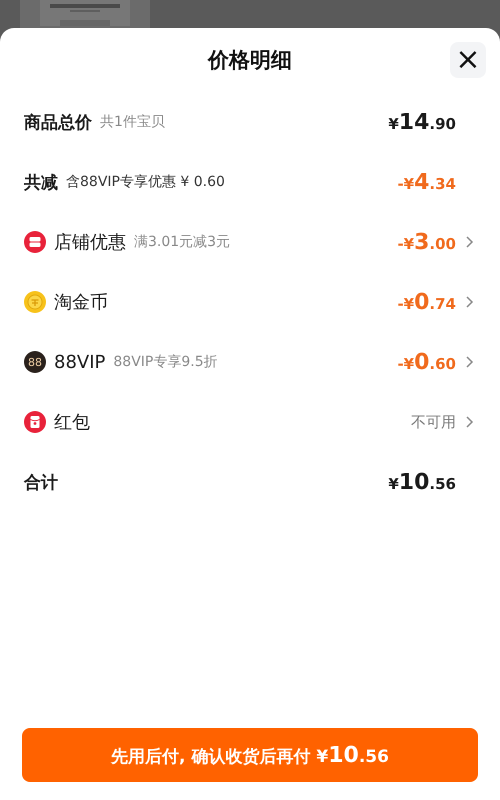 The image size is (500, 800). Describe the element at coordinates (58, 123) in the screenshot. I see `row-label: 商品总价` at that location.